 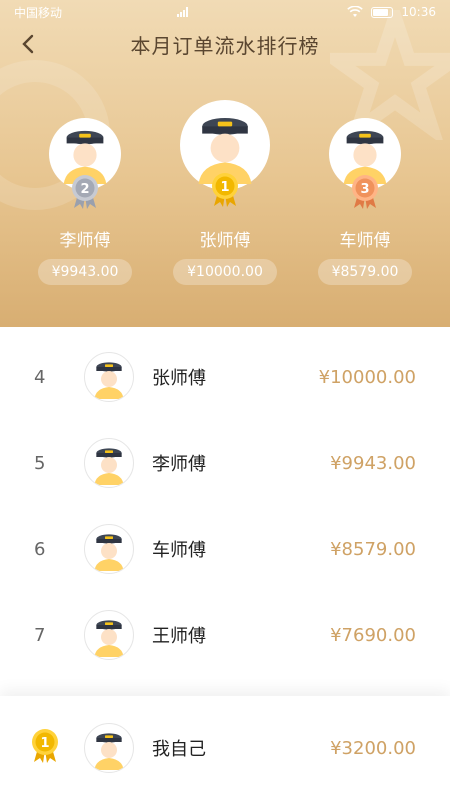 I want to click on rank-number: 7, so click(x=40, y=635).